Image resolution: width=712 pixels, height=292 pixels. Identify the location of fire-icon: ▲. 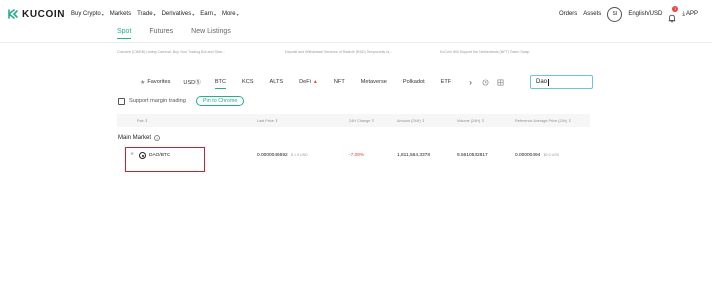
(315, 82).